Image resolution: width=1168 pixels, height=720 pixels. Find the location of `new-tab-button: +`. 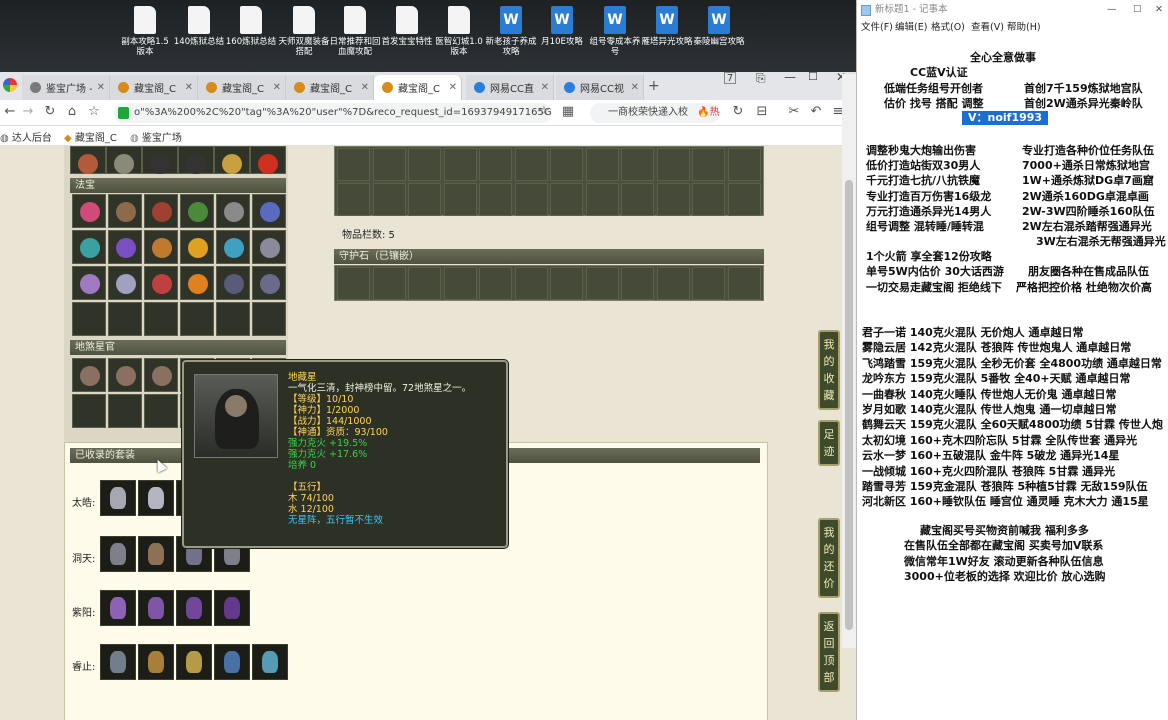

new-tab-button: + is located at coordinates (654, 86).